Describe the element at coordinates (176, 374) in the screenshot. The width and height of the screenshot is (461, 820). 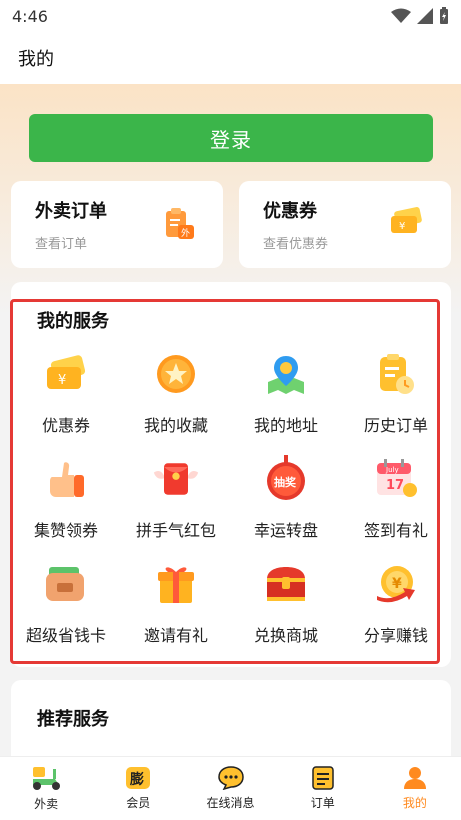
I see `star-icon` at that location.